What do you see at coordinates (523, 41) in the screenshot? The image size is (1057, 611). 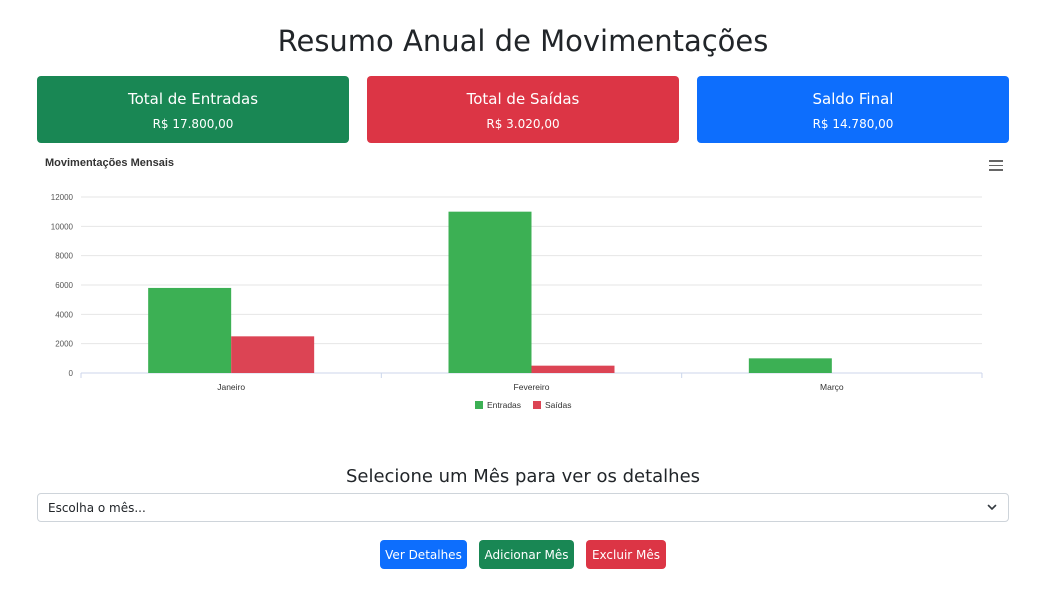 I see `page-title: Resumo Anual de Movimentações` at bounding box center [523, 41].